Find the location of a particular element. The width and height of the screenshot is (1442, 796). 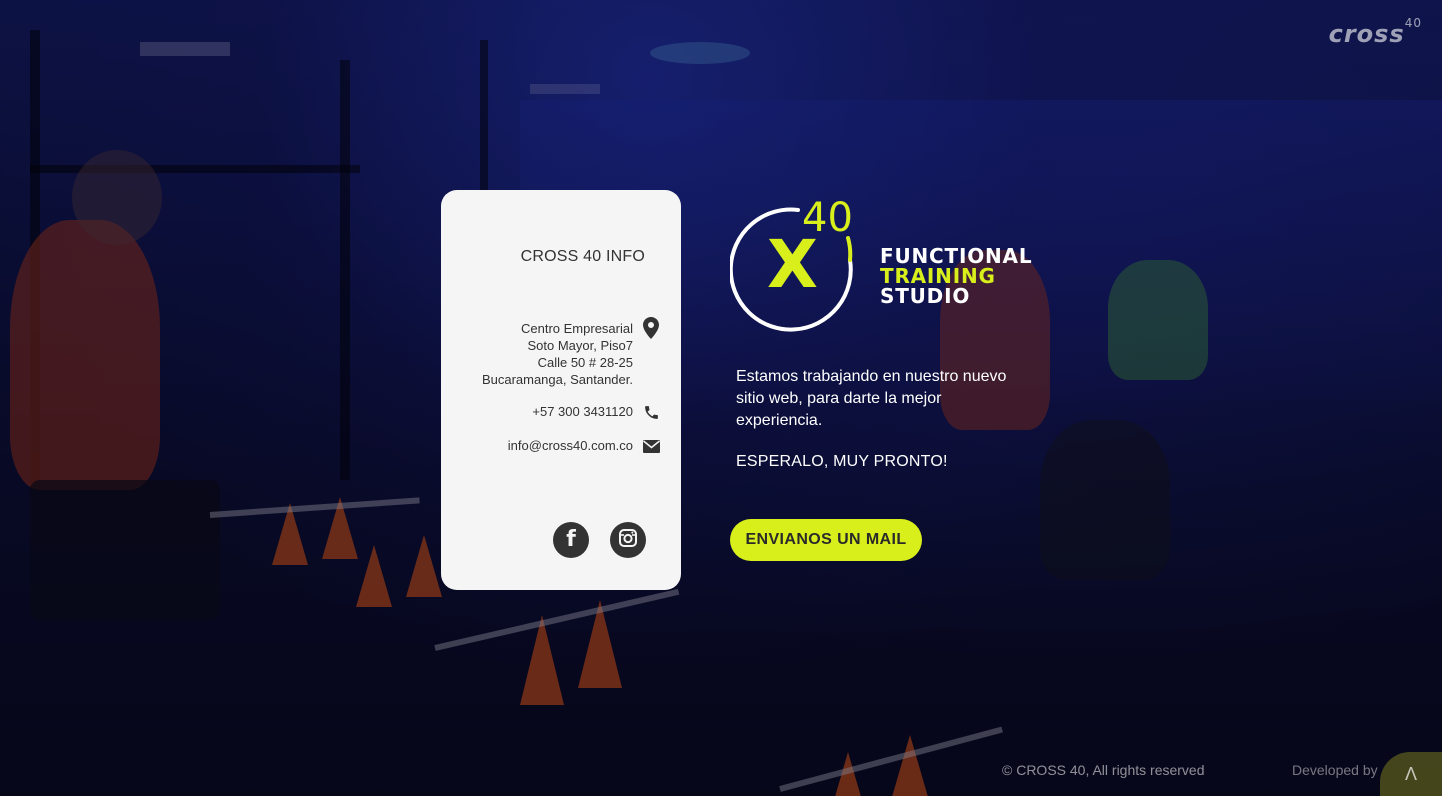

logo-line-studio: STUDIO is located at coordinates (925, 296).